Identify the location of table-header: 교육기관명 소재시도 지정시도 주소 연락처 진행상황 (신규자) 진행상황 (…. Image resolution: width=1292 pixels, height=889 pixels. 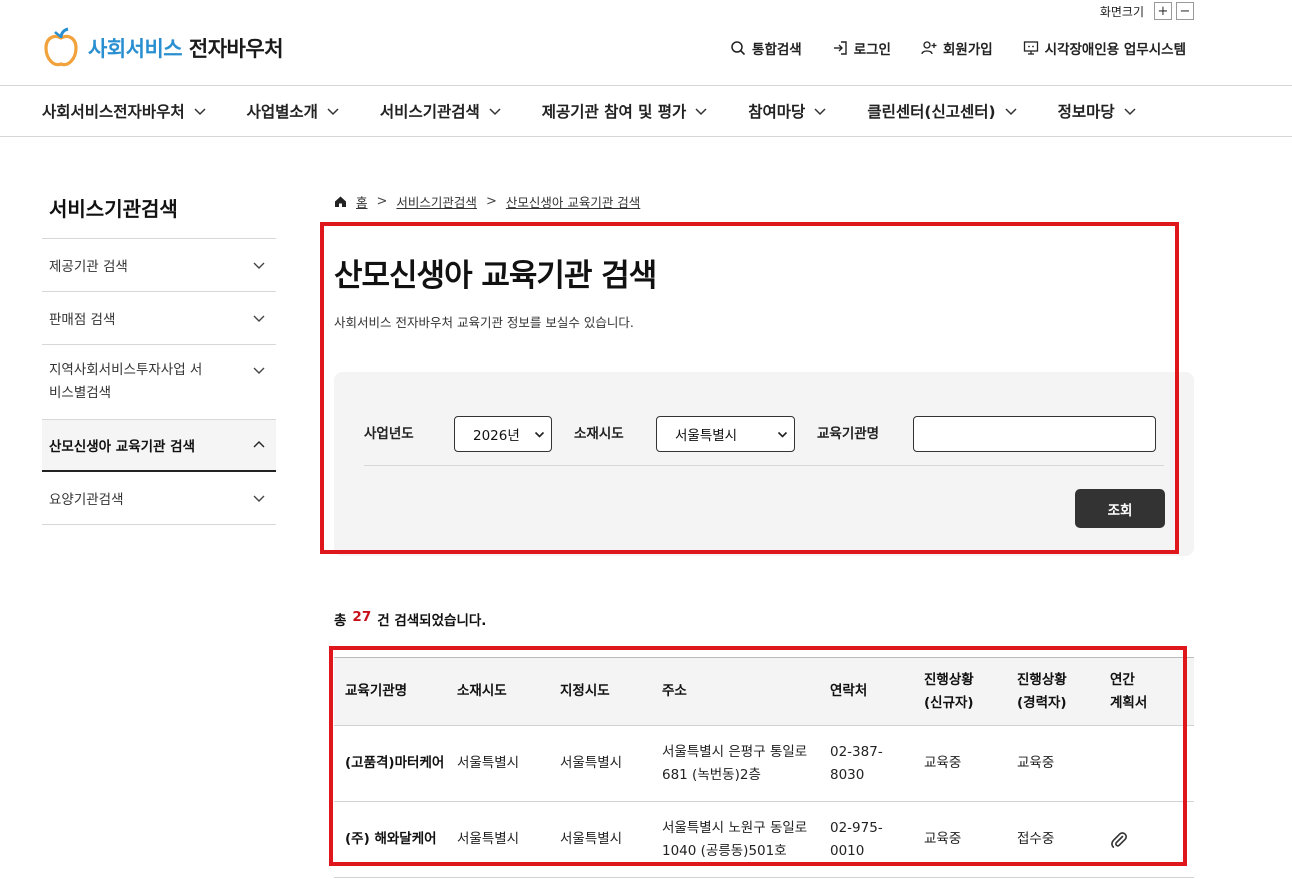
(764, 691).